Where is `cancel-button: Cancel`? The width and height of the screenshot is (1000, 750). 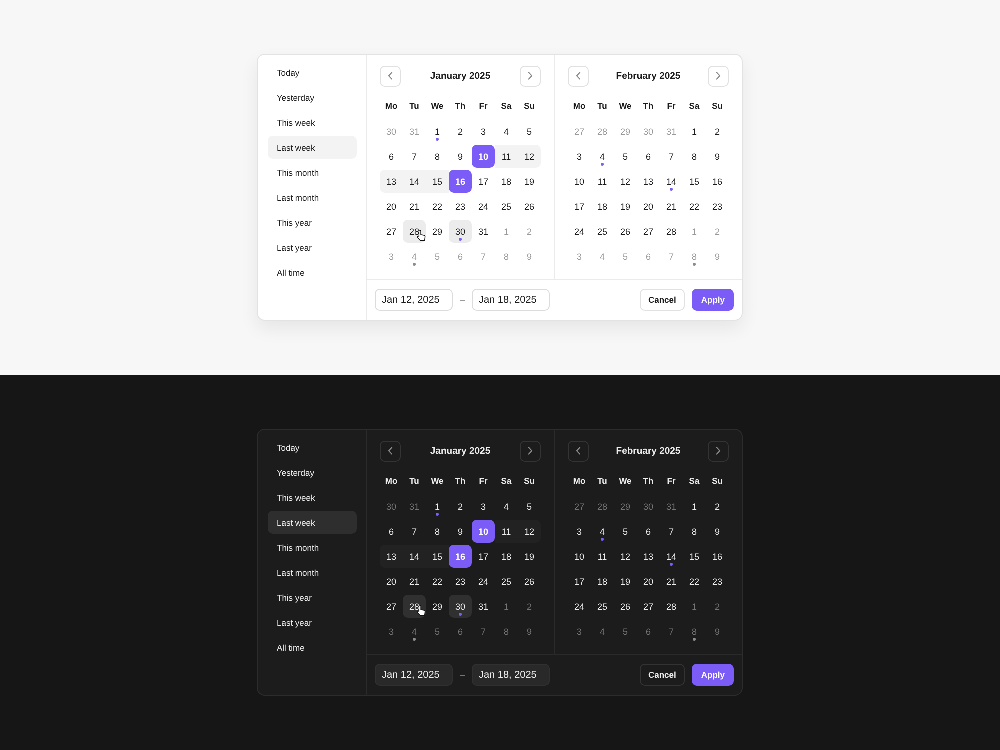
cancel-button: Cancel is located at coordinates (663, 675).